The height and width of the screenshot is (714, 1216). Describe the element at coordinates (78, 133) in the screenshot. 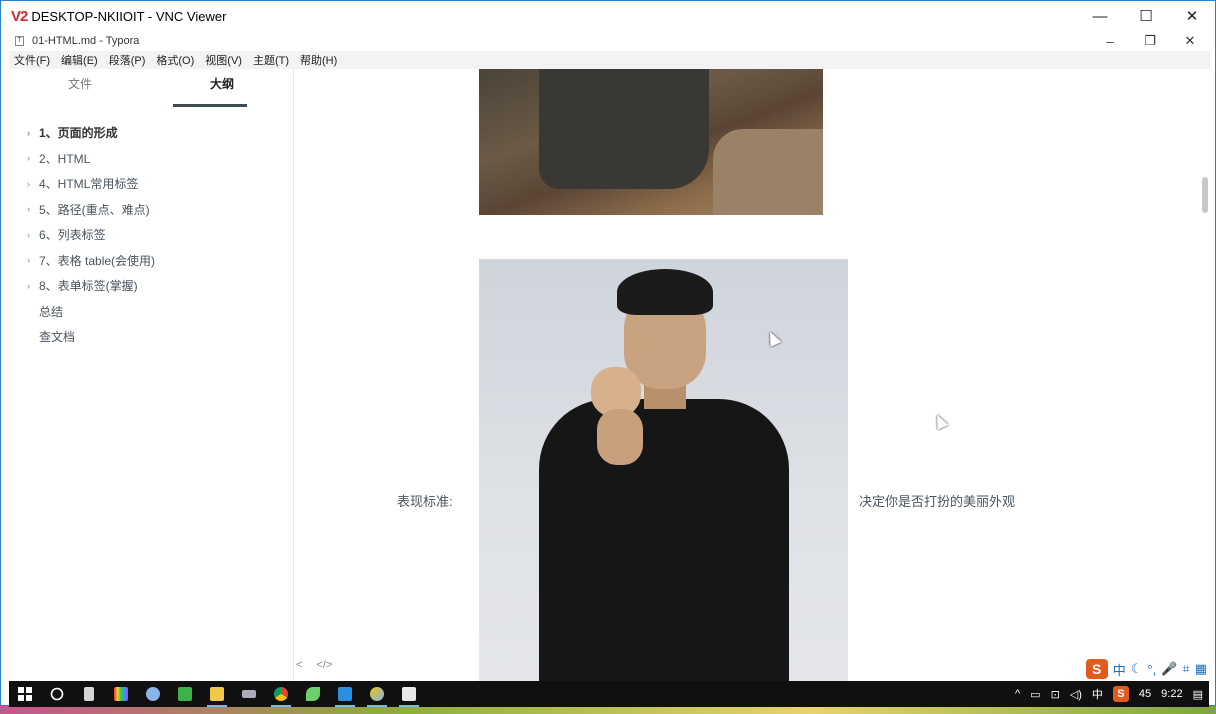

I see `outline-item-label: 1、页面的形成` at that location.